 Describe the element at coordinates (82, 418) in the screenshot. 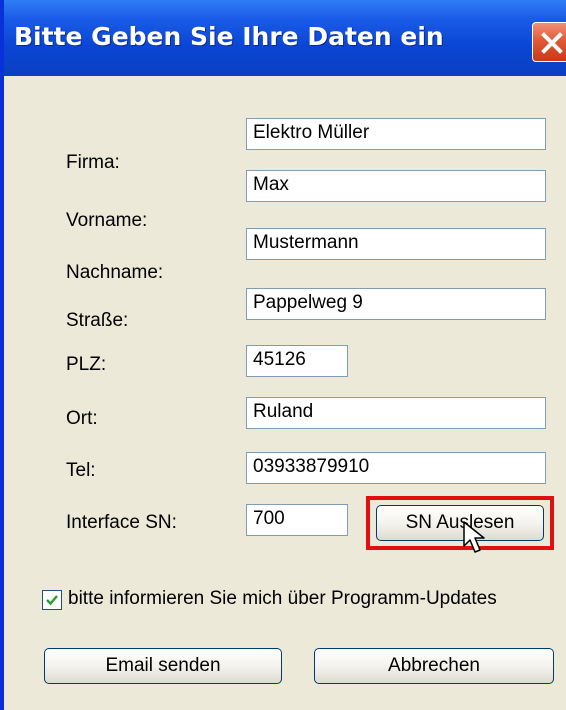

I see `ort-label: Ort:` at that location.